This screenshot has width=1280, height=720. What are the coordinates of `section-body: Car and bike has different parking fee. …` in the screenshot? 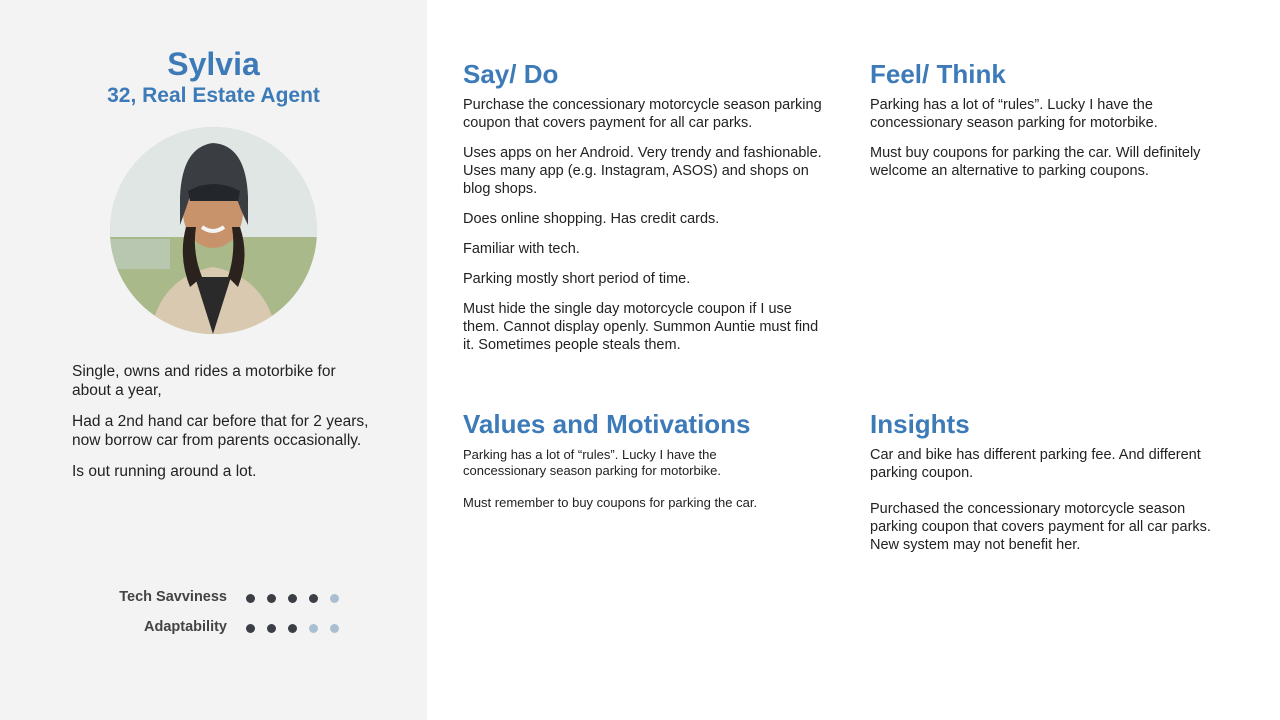 It's located at (1050, 500).